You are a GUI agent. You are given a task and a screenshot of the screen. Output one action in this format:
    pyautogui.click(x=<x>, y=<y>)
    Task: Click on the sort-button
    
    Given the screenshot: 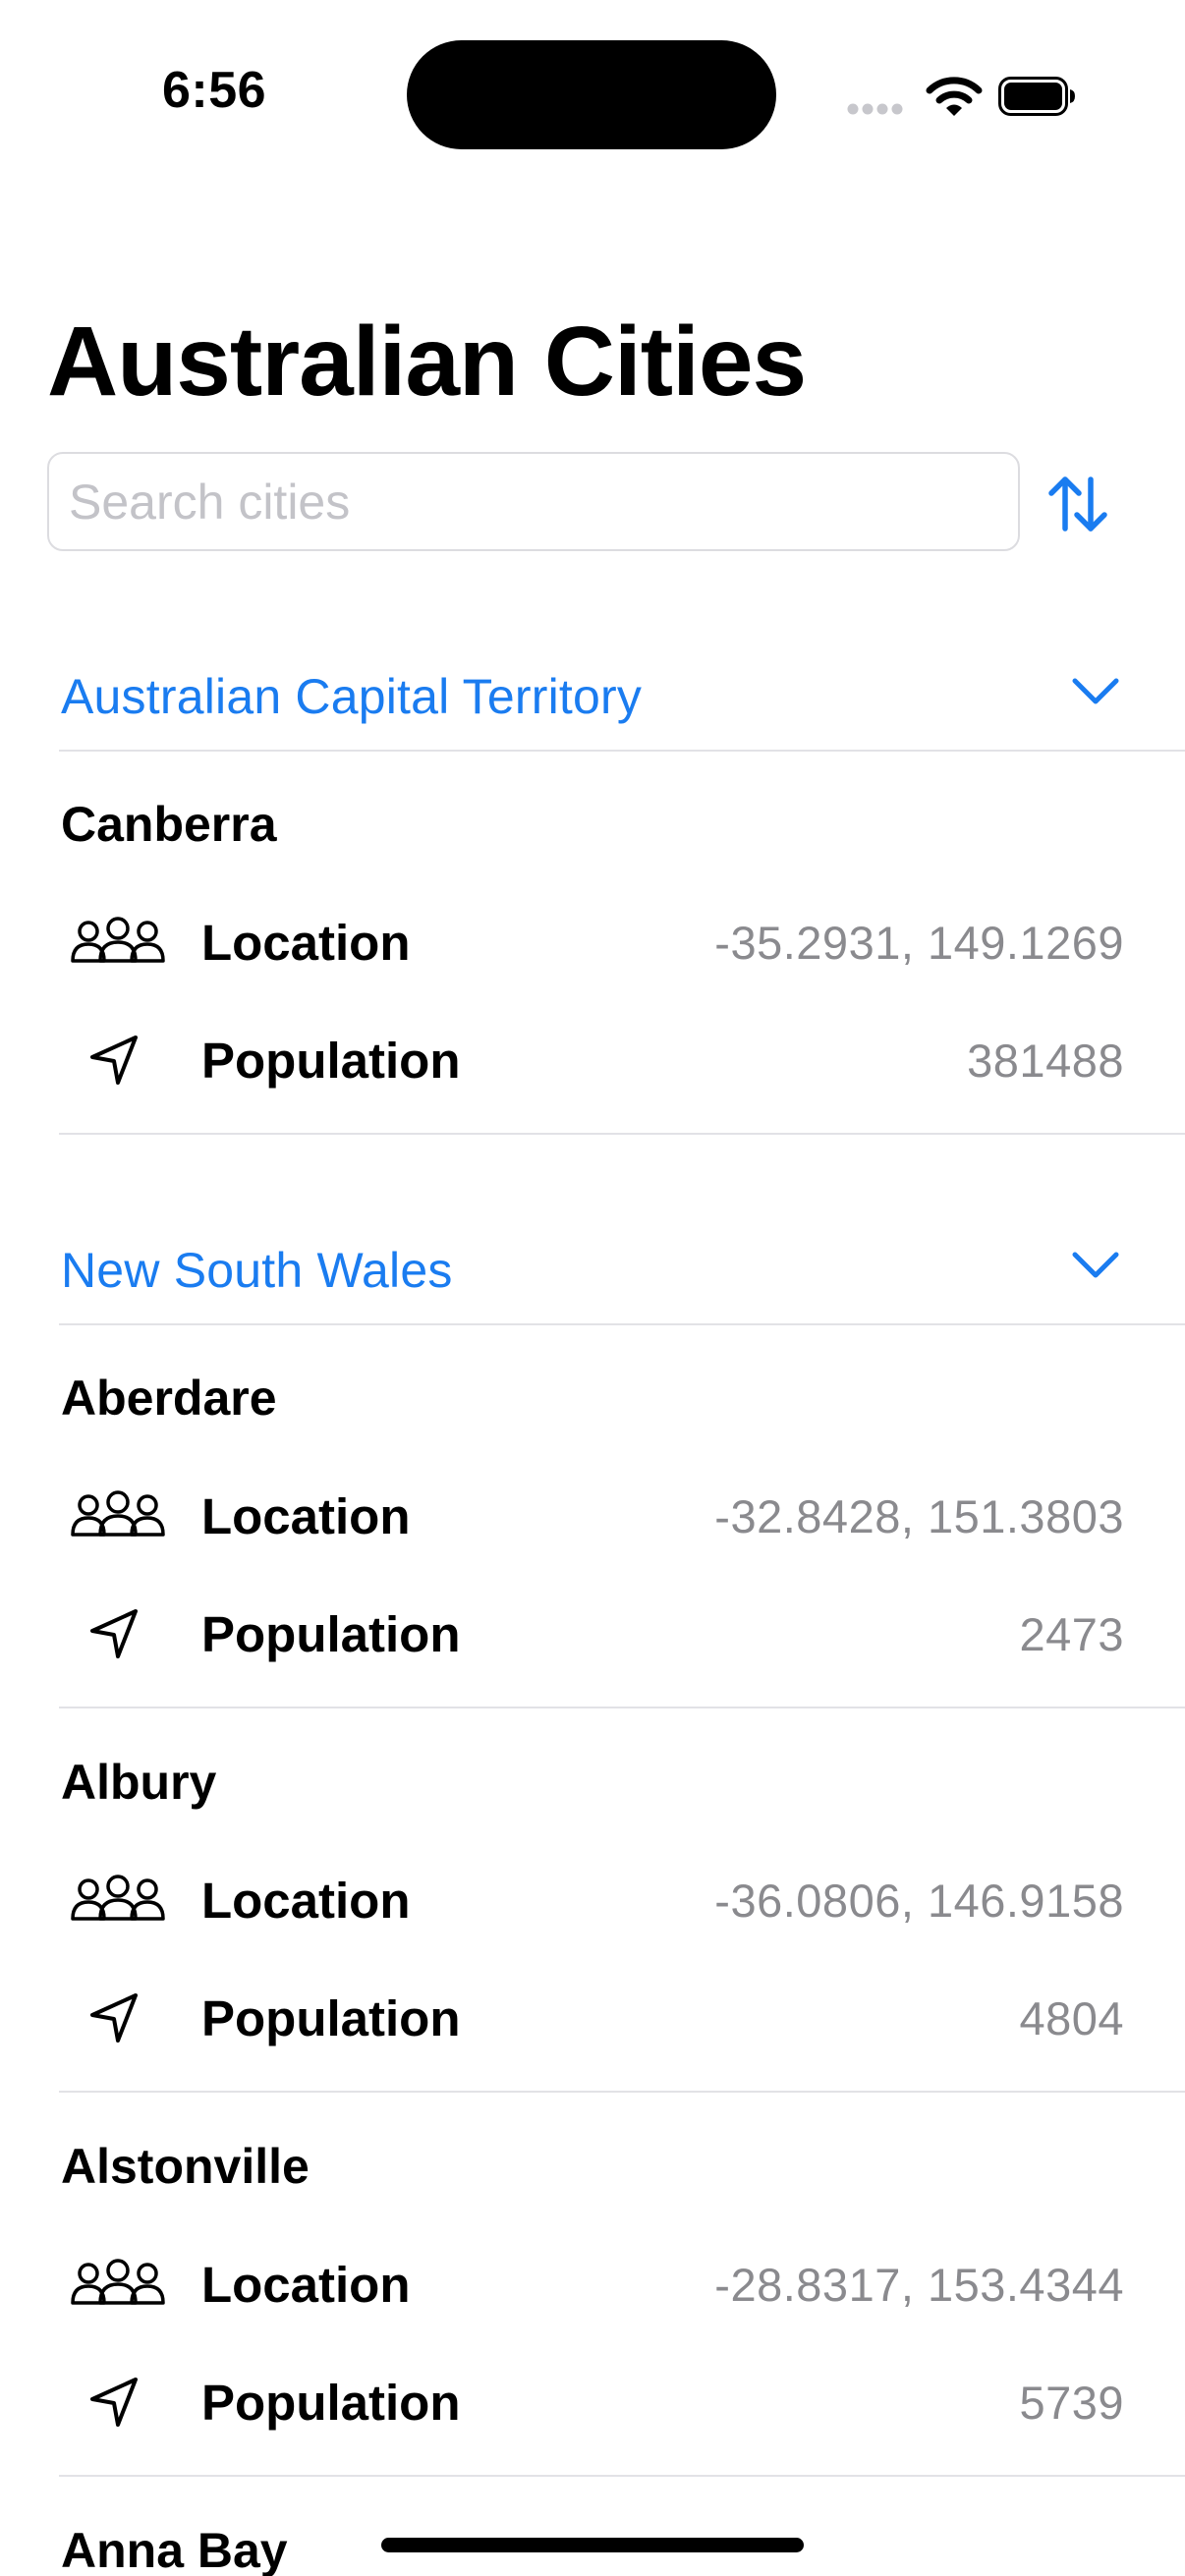 What is the action you would take?
    pyautogui.click(x=1078, y=504)
    